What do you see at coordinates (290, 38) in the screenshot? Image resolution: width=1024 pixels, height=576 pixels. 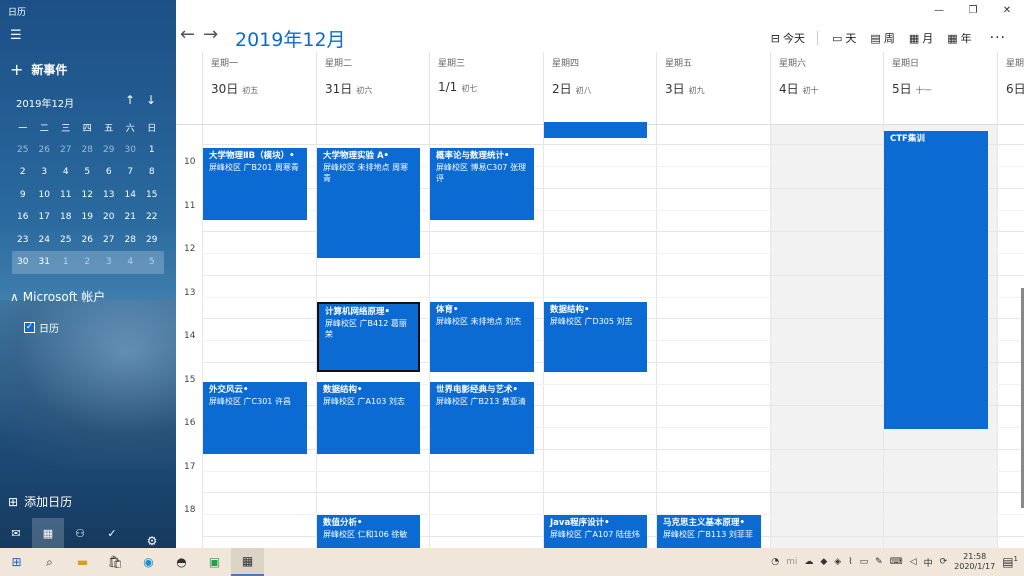 I see `page-title: 2019年12月` at bounding box center [290, 38].